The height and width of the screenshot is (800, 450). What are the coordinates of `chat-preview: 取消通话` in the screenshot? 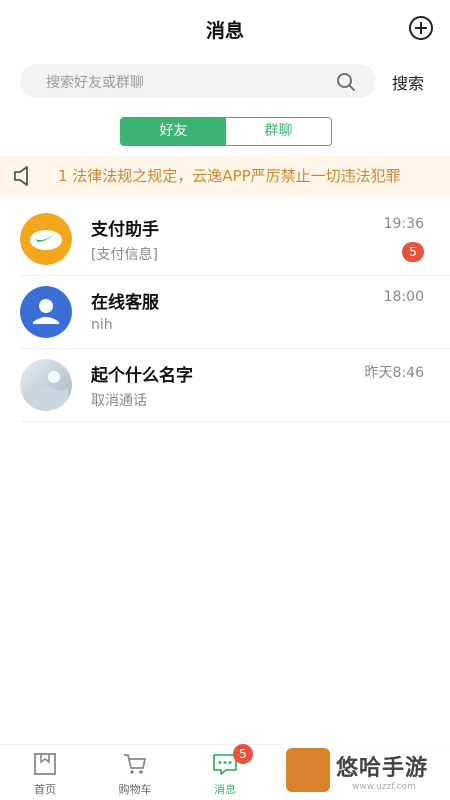 It's located at (119, 401).